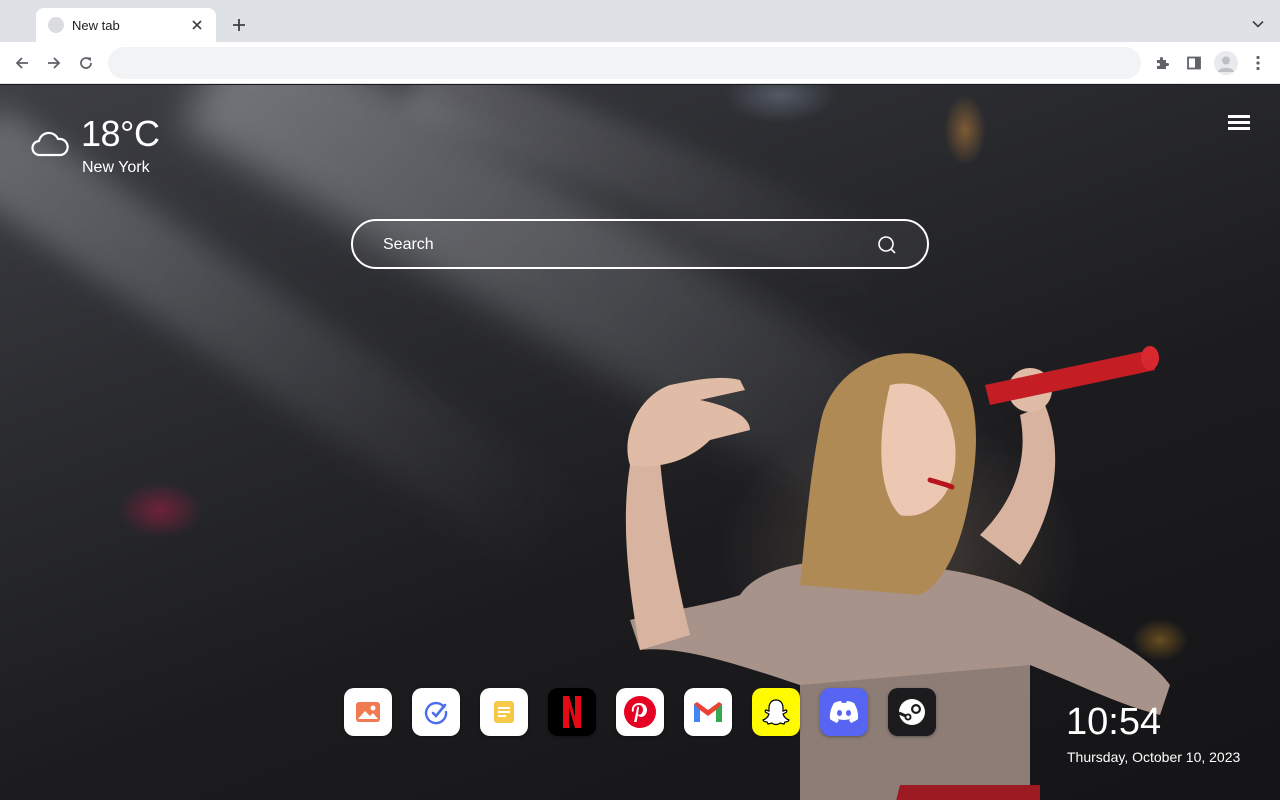  What do you see at coordinates (116, 168) in the screenshot?
I see `weather-city: New York` at bounding box center [116, 168].